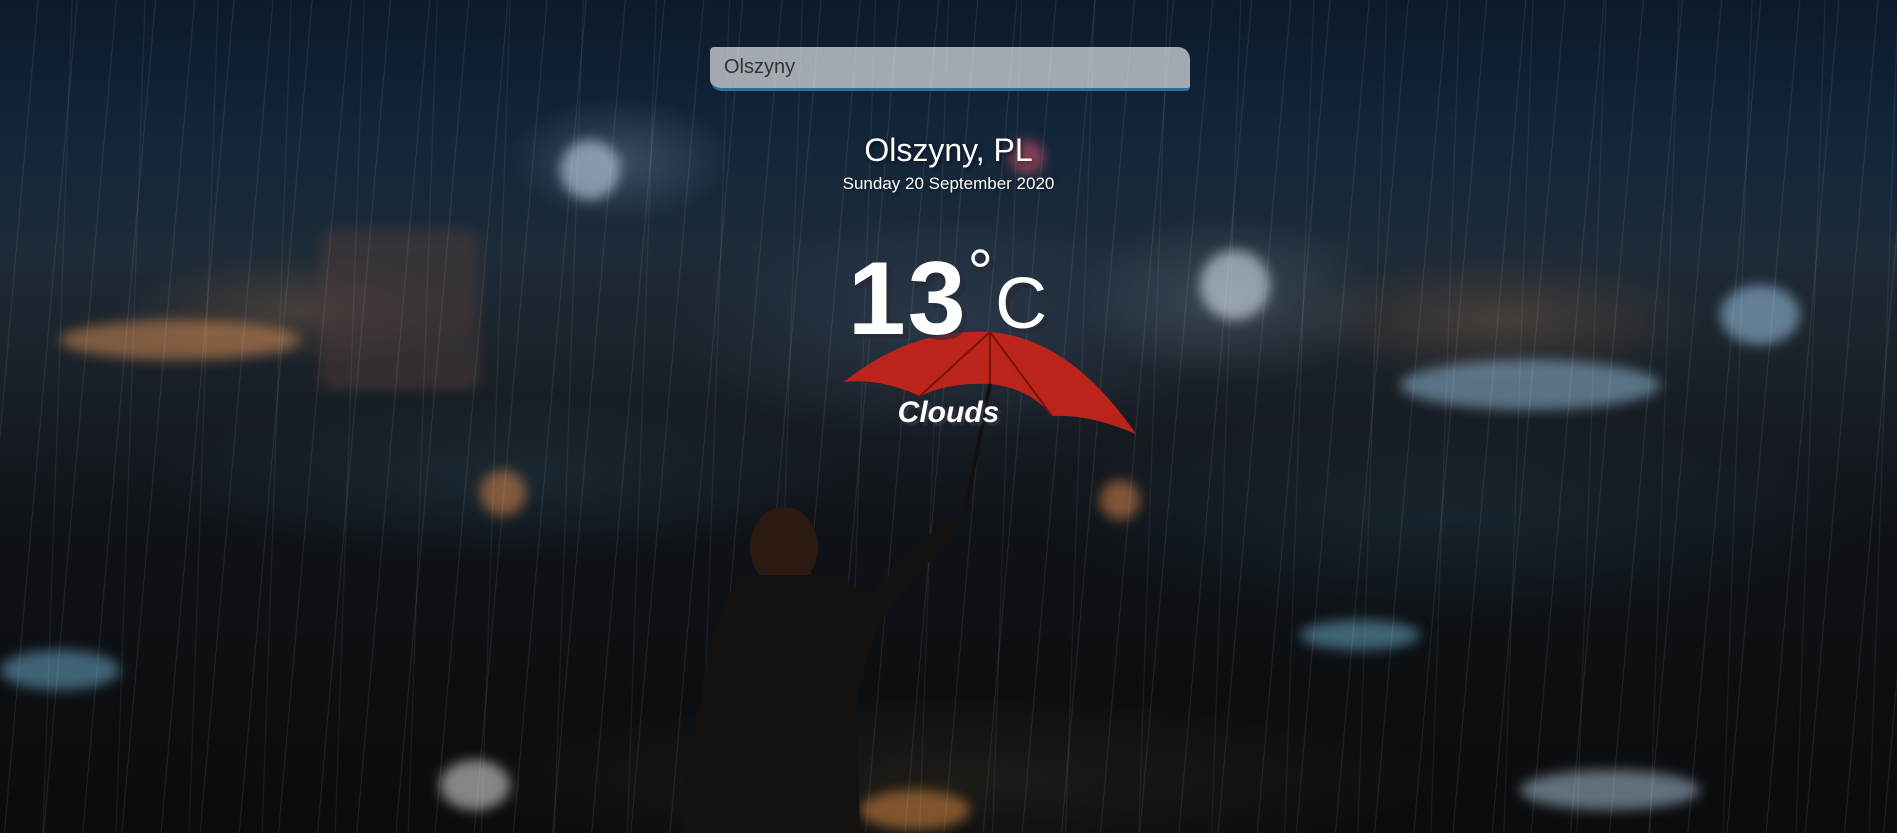 This screenshot has height=833, width=1897. Describe the element at coordinates (820, 674) in the screenshot. I see `person-body` at that location.